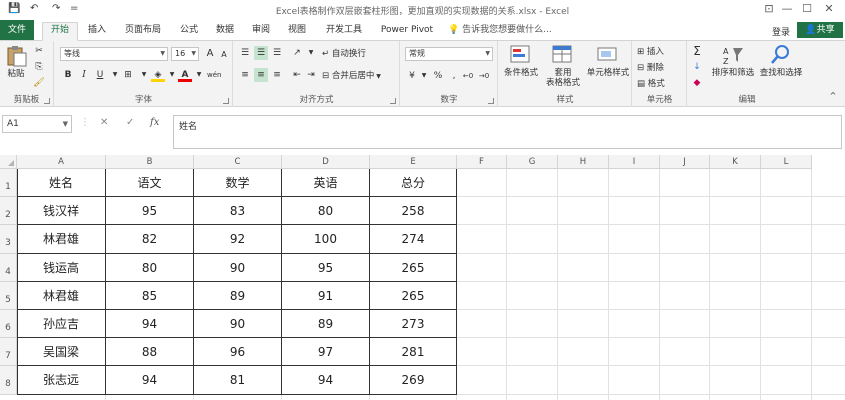 This screenshot has height=400, width=845. I want to click on column-header-e: E, so click(413, 162).